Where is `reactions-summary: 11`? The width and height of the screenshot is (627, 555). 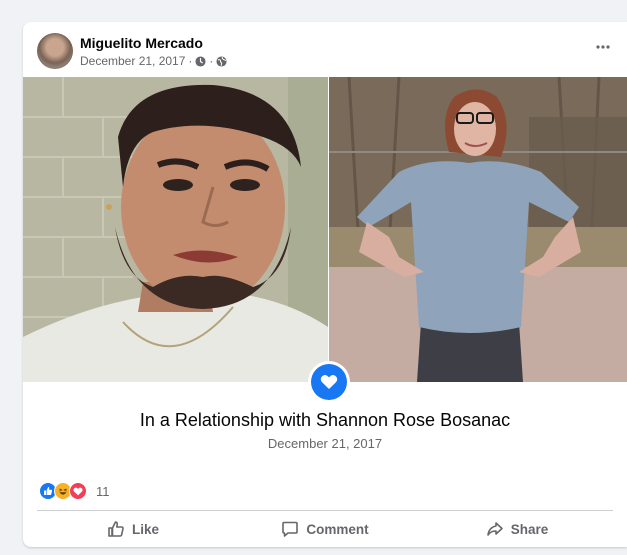
reactions-summary: 11 is located at coordinates (74, 491).